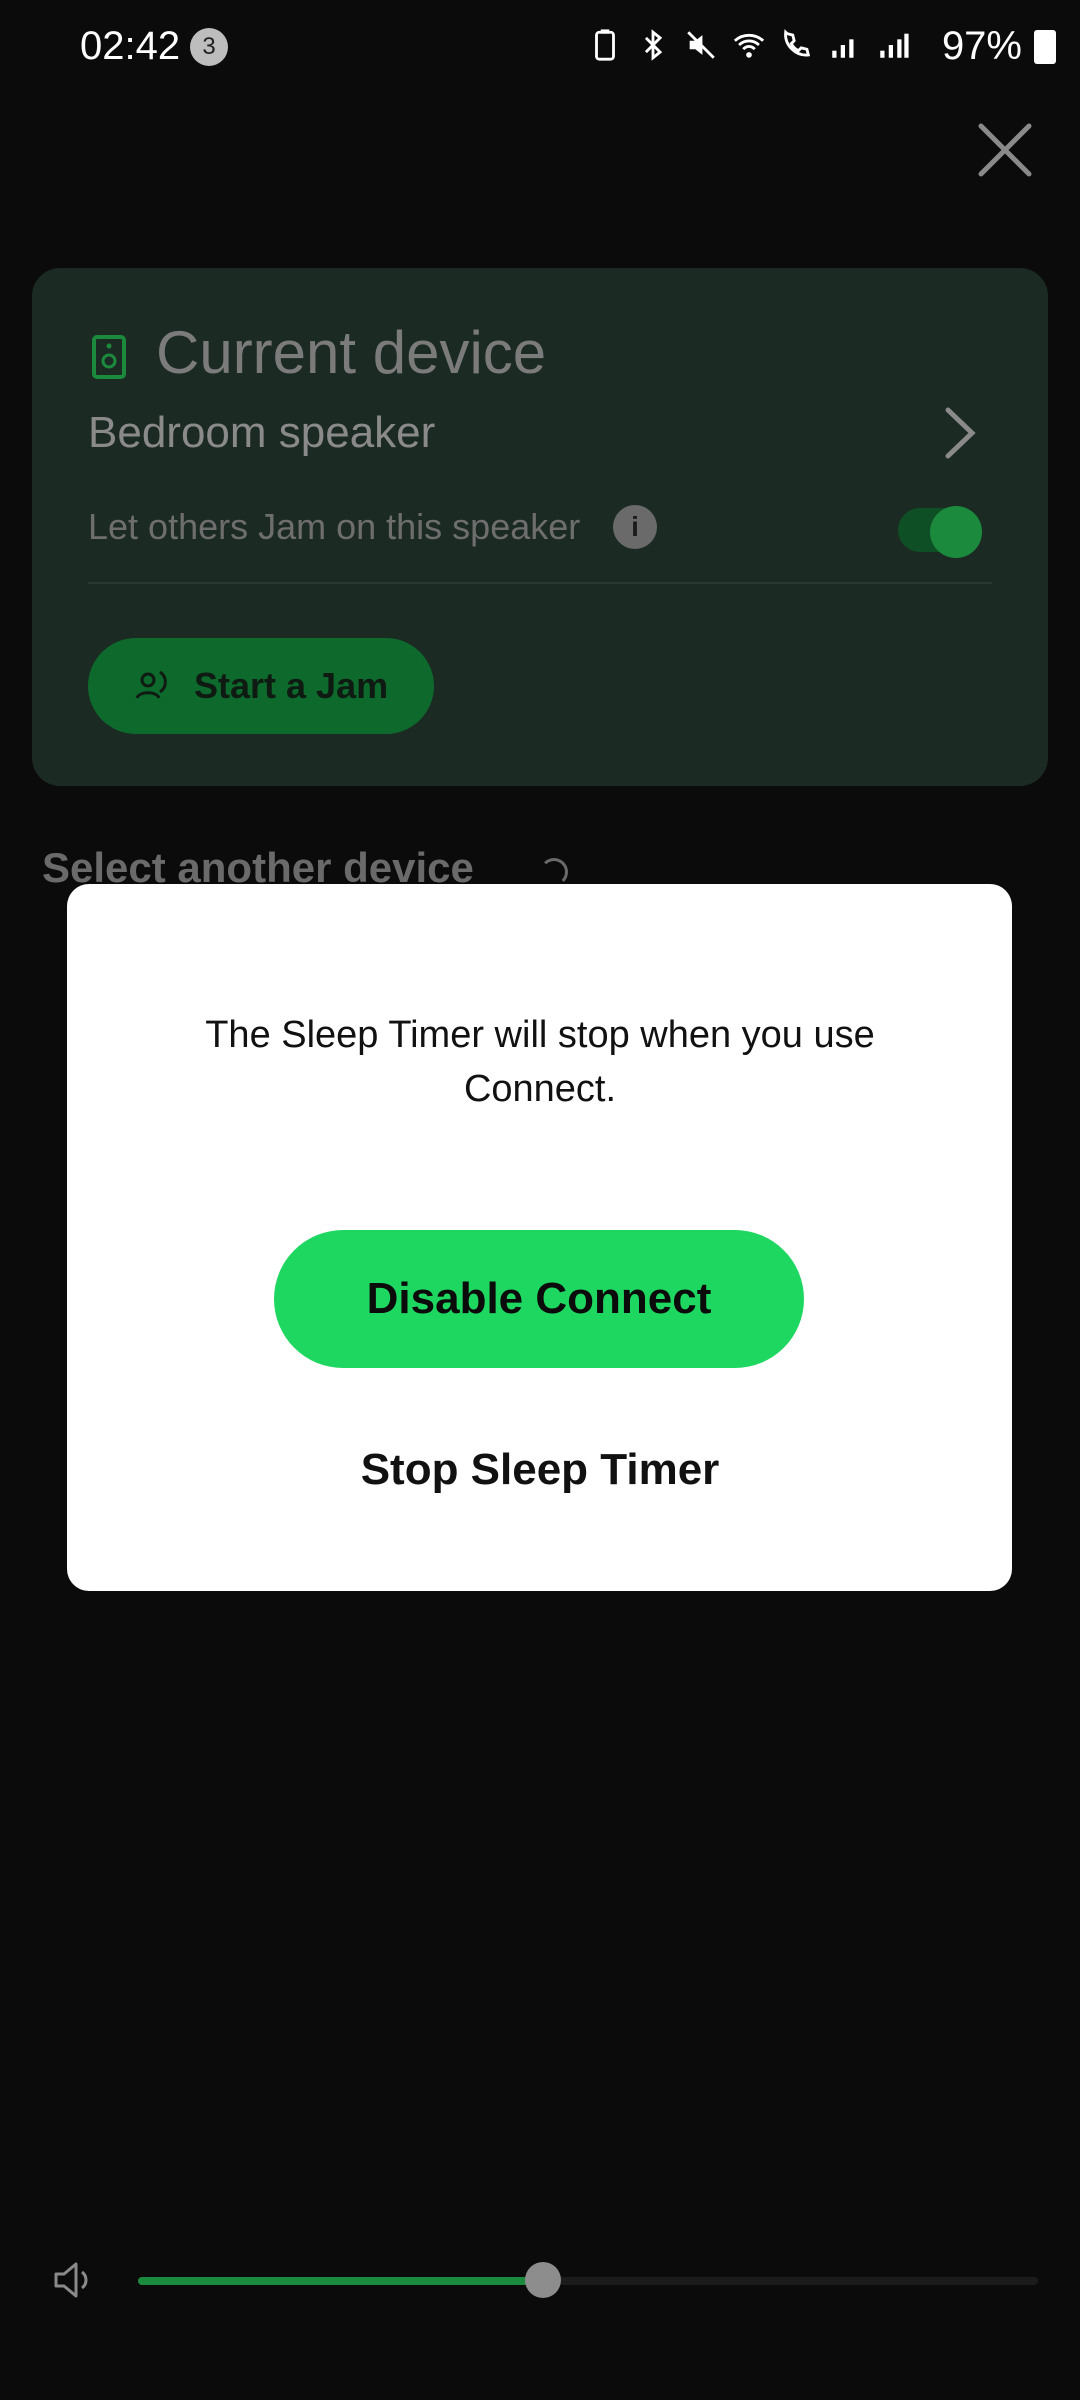 The height and width of the screenshot is (2400, 1080). Describe the element at coordinates (701, 45) in the screenshot. I see `mute-icon` at that location.